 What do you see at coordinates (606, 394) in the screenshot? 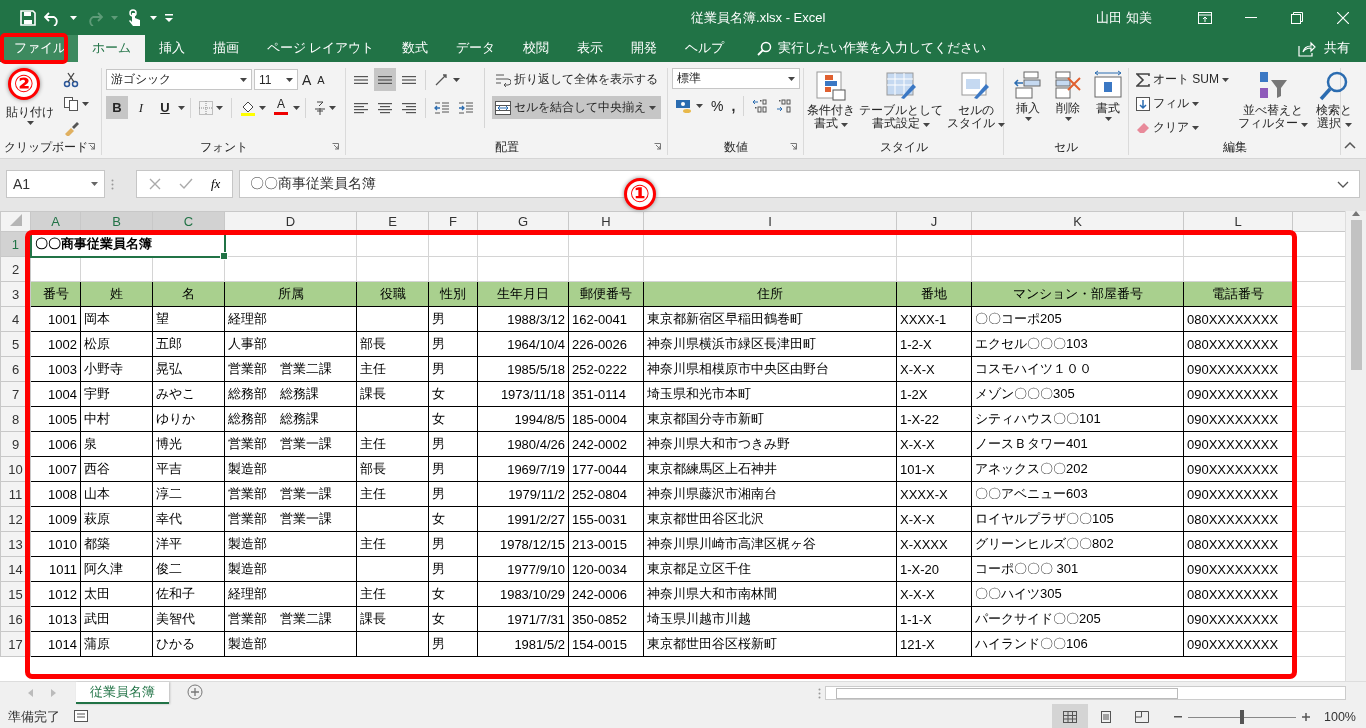
I see `table-cell: 351-0114` at bounding box center [606, 394].